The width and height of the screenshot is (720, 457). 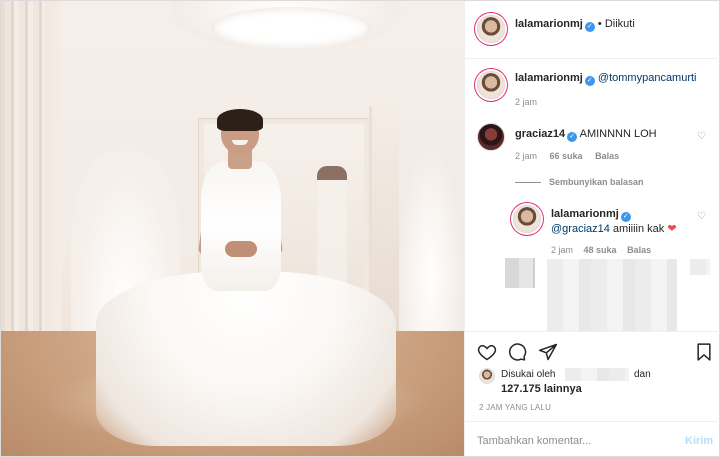 What do you see at coordinates (562, 250) in the screenshot?
I see `reply-time: 2 jam` at bounding box center [562, 250].